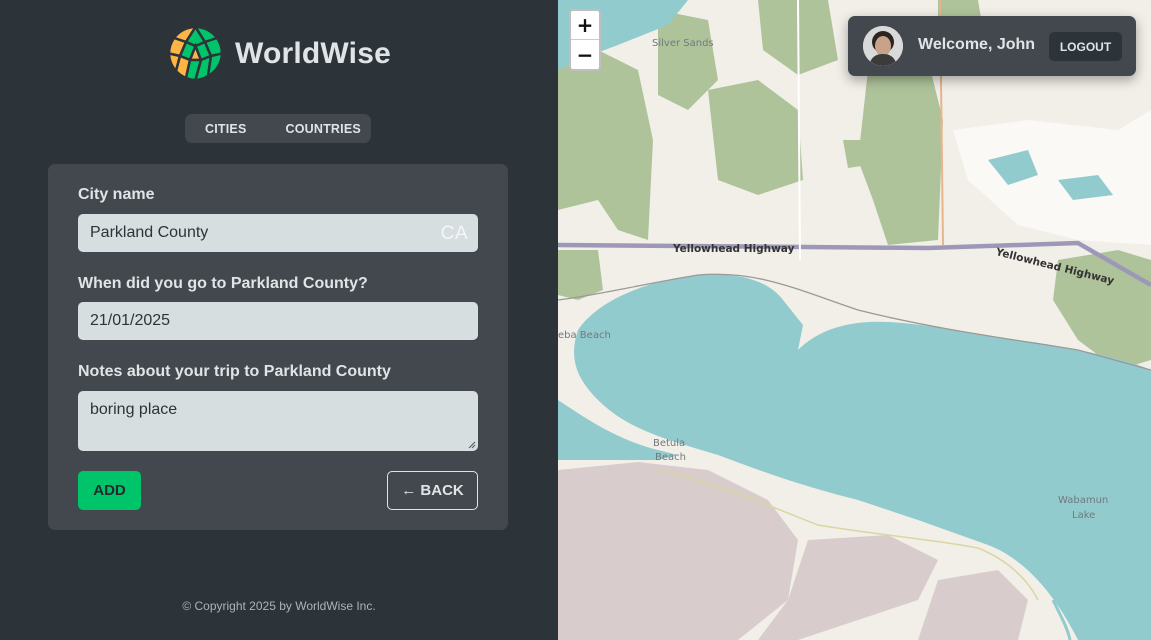  I want to click on place-label-silver-sands: Silver Sands, so click(683, 43).